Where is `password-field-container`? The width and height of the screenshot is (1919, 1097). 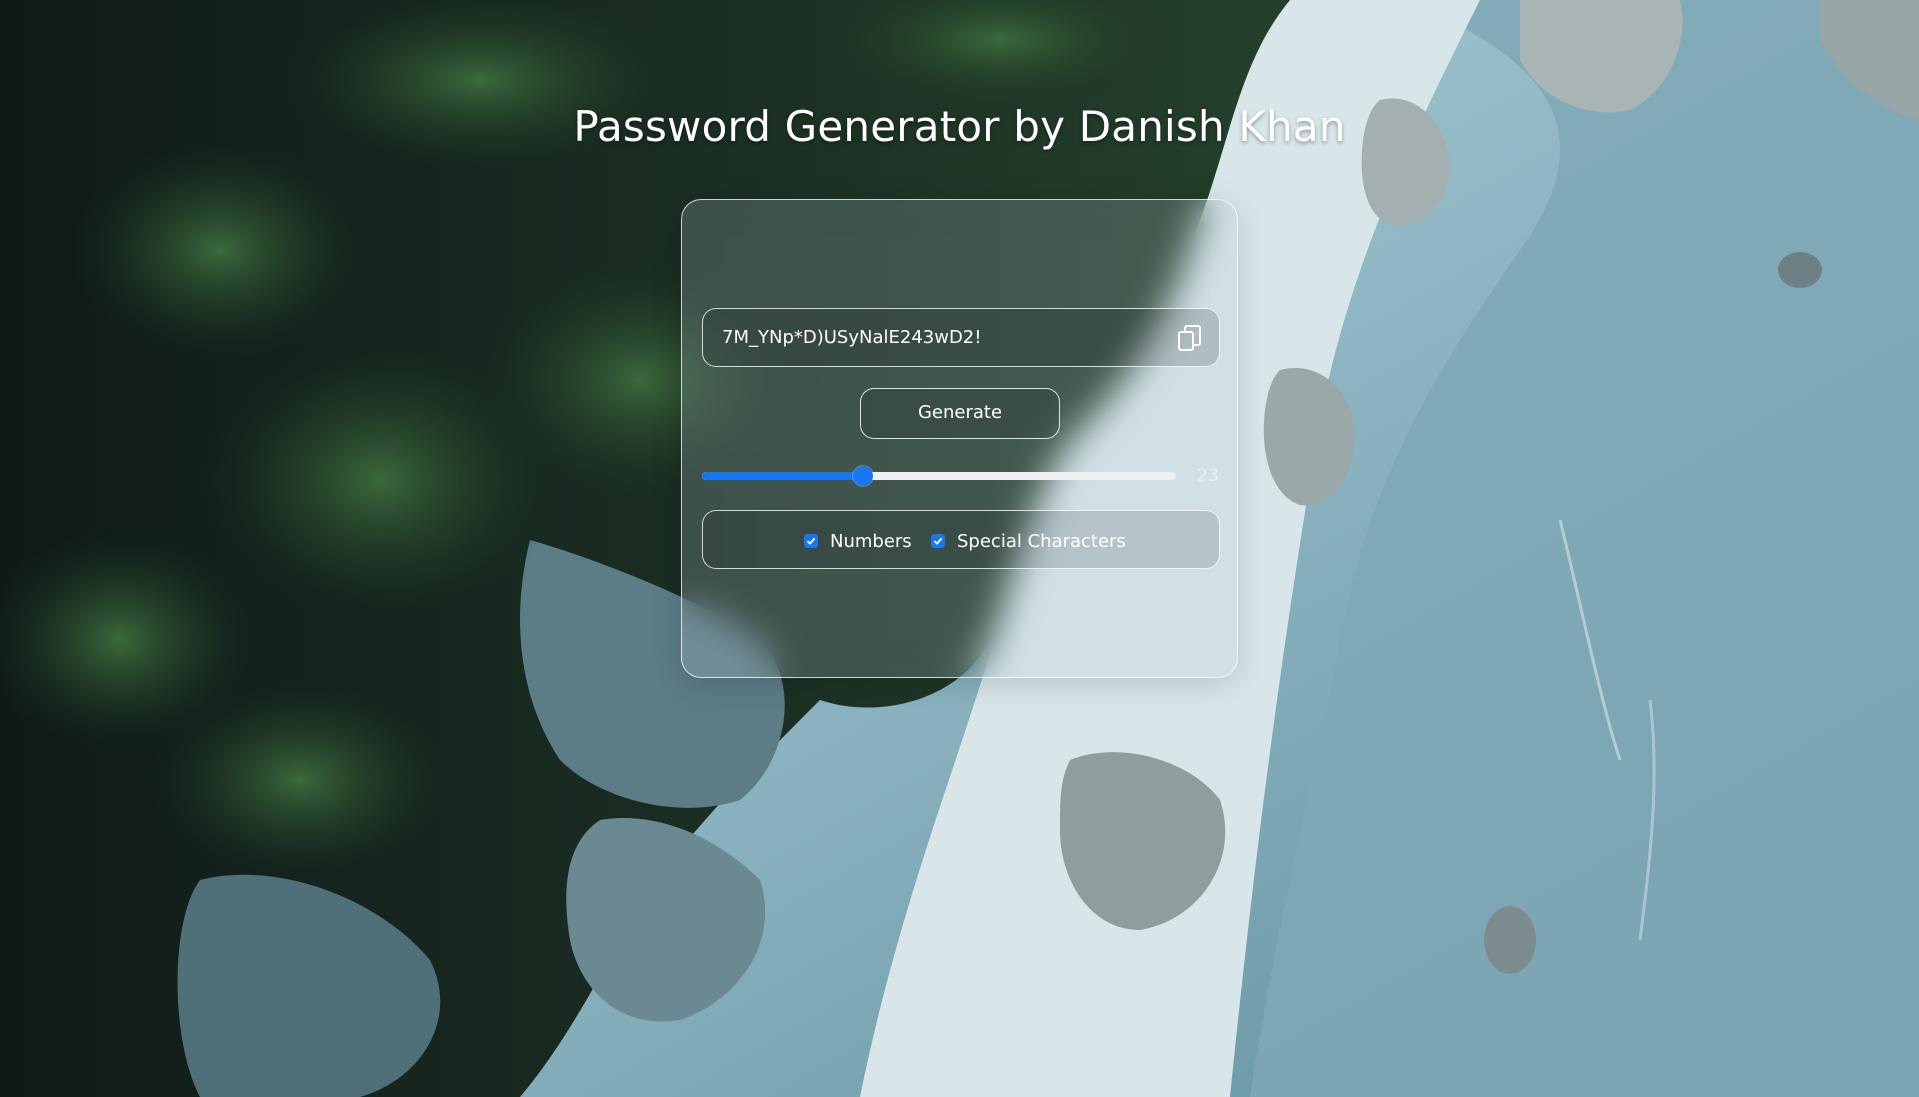 password-field-container is located at coordinates (961, 337).